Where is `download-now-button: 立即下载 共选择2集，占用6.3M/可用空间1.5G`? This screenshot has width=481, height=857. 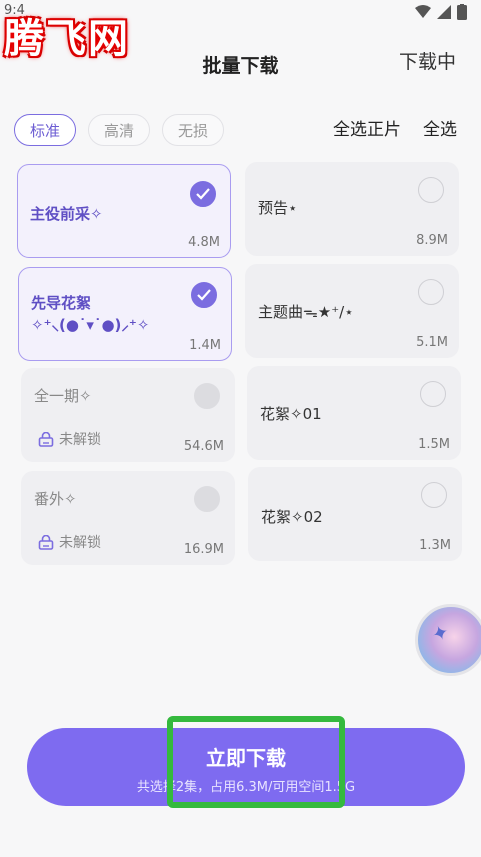 download-now-button: 立即下载 共选择2集，占用6.3M/可用空间1.5G is located at coordinates (246, 767).